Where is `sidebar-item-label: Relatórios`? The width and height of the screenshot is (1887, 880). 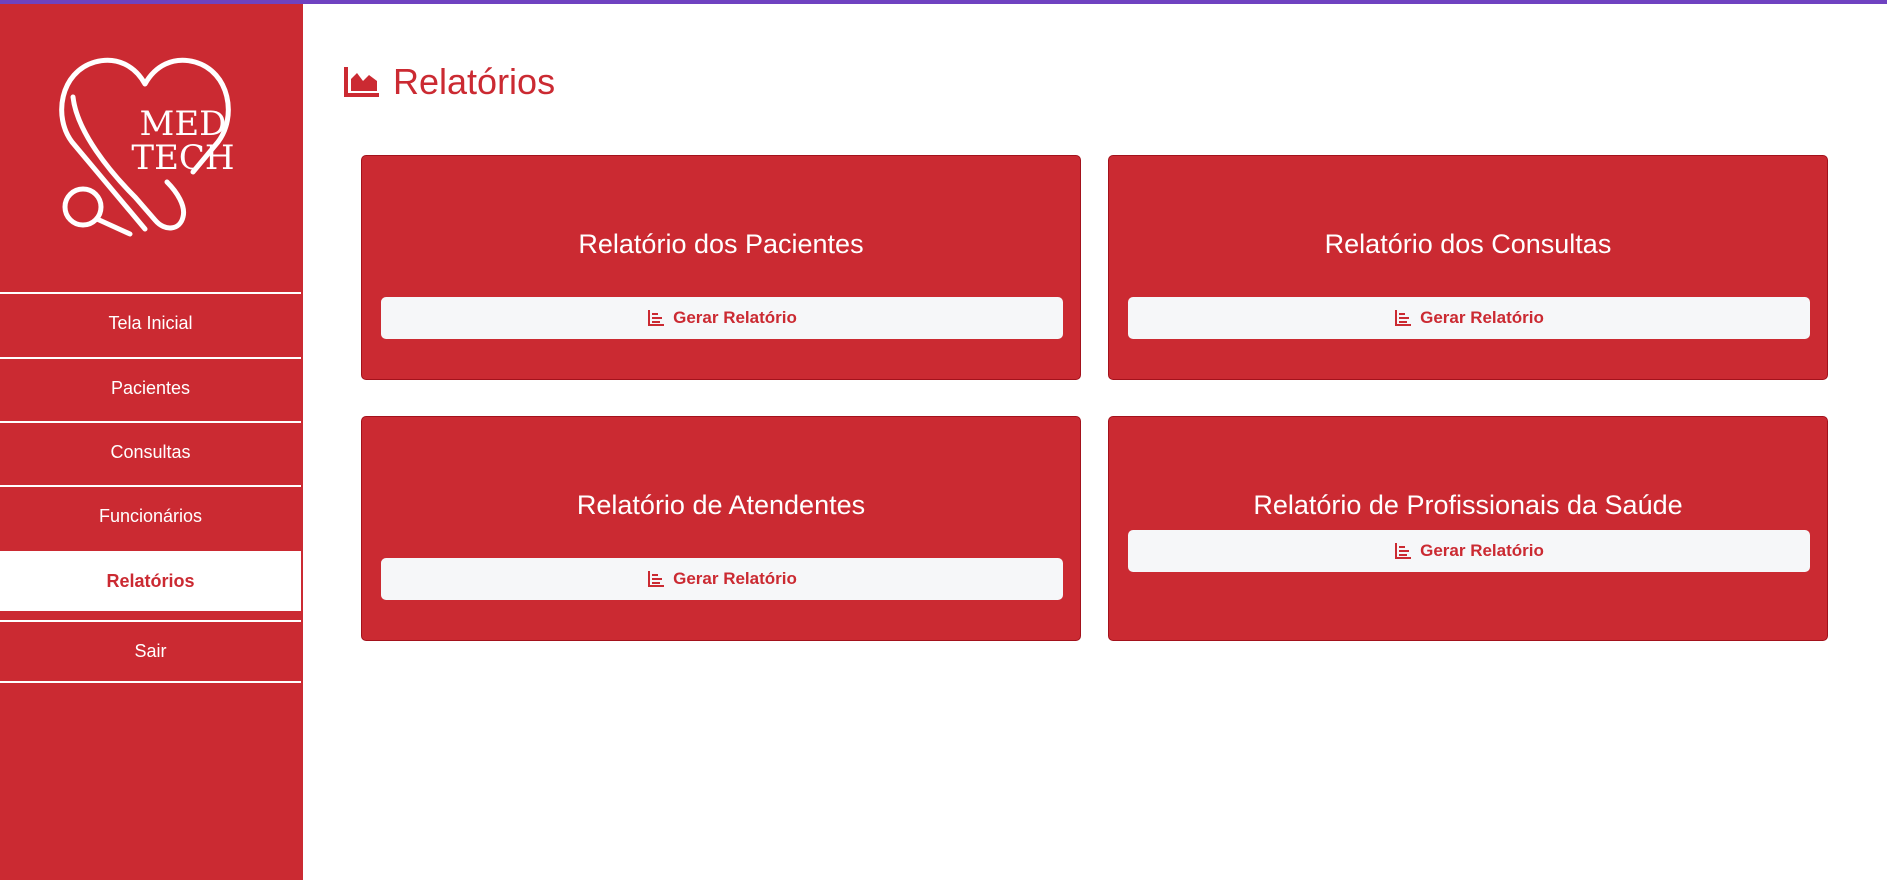
sidebar-item-label: Relatórios is located at coordinates (150, 580).